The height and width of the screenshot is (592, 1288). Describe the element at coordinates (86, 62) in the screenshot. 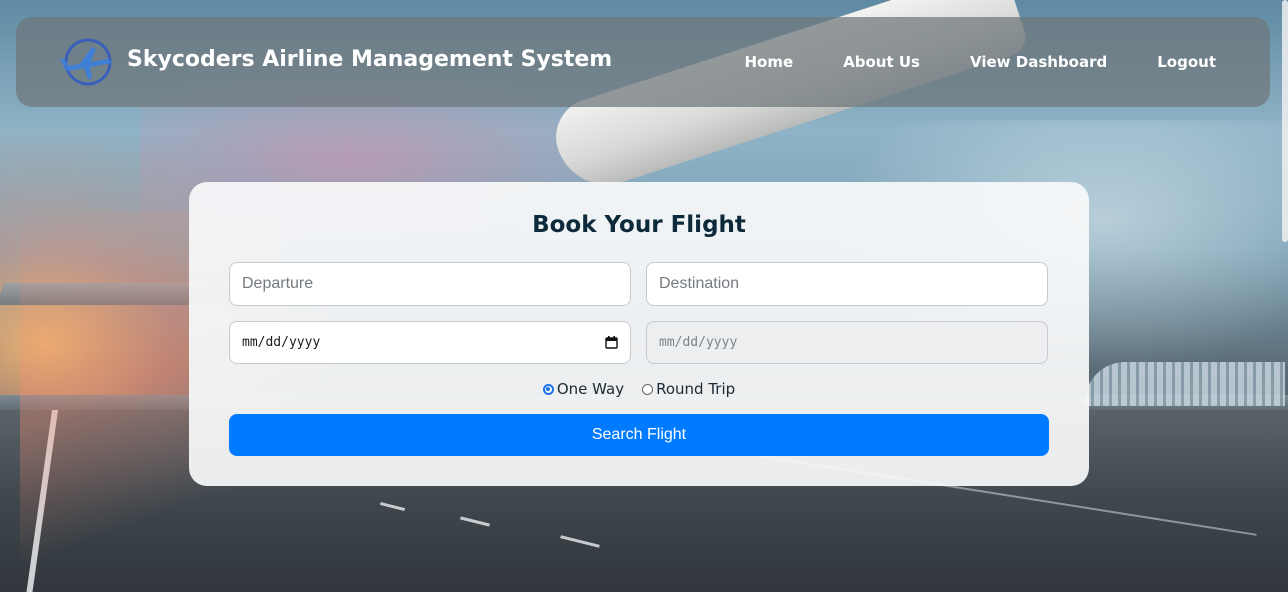

I see `airplane-logo-icon` at that location.